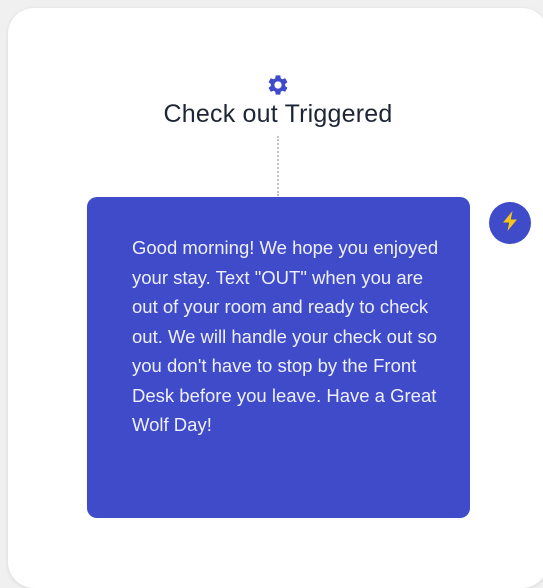  Describe the element at coordinates (278, 85) in the screenshot. I see `gear-icon` at that location.